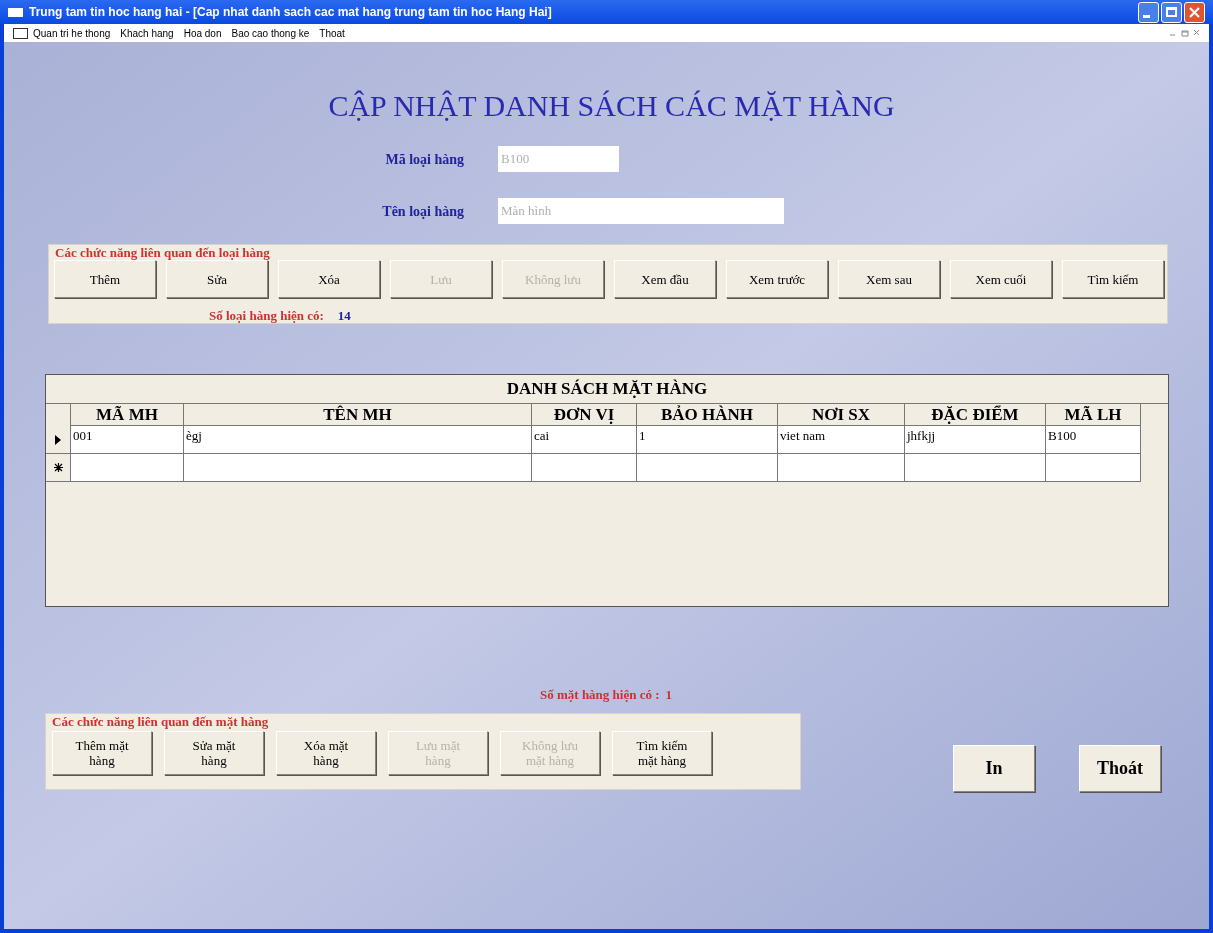 The width and height of the screenshot is (1213, 933). I want to click on action-button: Tìm kiếm, so click(1113, 279).